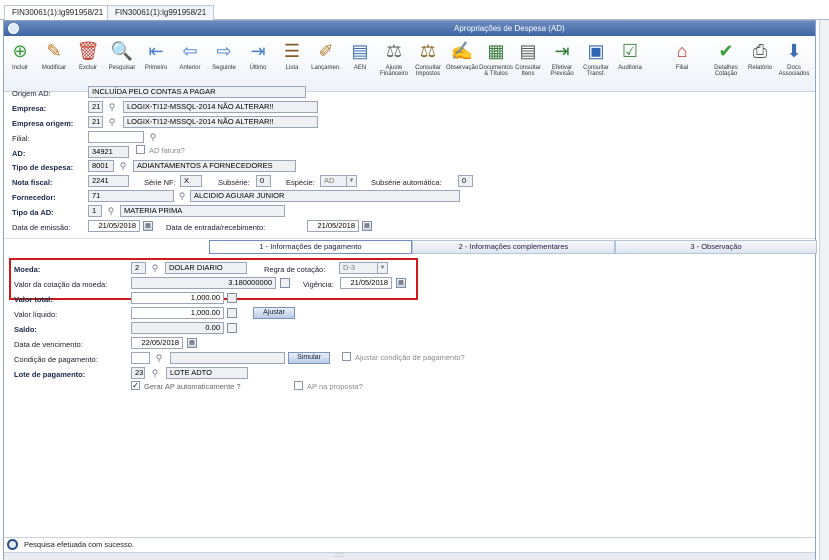  What do you see at coordinates (156, 68) in the screenshot?
I see `toolbar-button-label: Primeiro` at bounding box center [156, 68].